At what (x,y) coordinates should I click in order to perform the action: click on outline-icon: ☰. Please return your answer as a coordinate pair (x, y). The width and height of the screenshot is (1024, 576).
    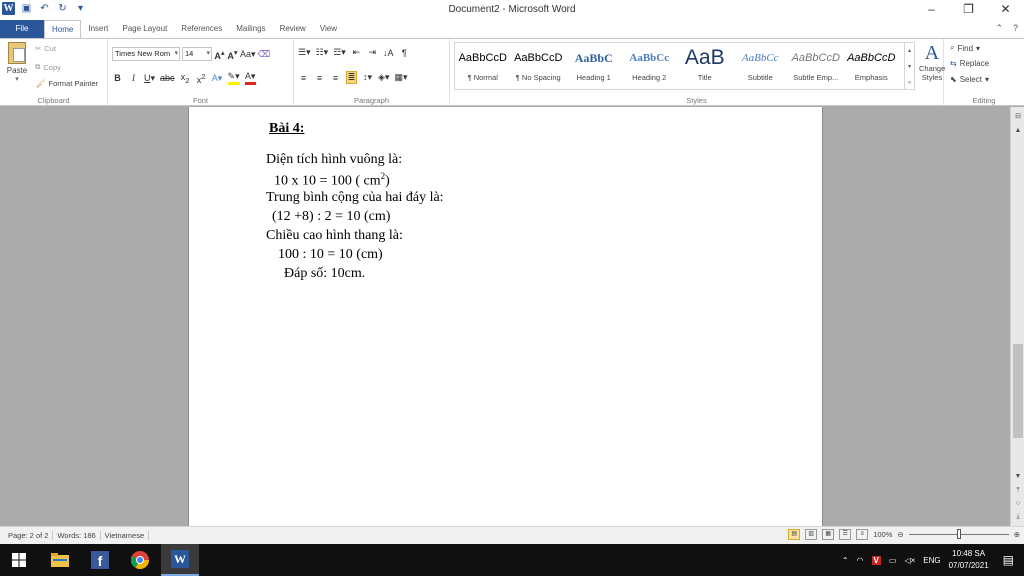
    Looking at the image, I should click on (845, 534).